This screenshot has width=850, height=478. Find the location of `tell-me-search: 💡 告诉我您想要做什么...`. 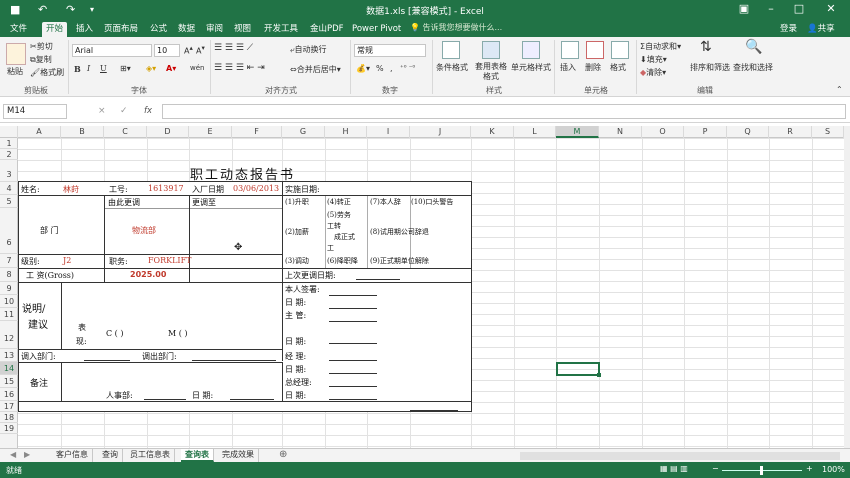

tell-me-search: 💡 告诉我您想要做什么... is located at coordinates (456, 27).